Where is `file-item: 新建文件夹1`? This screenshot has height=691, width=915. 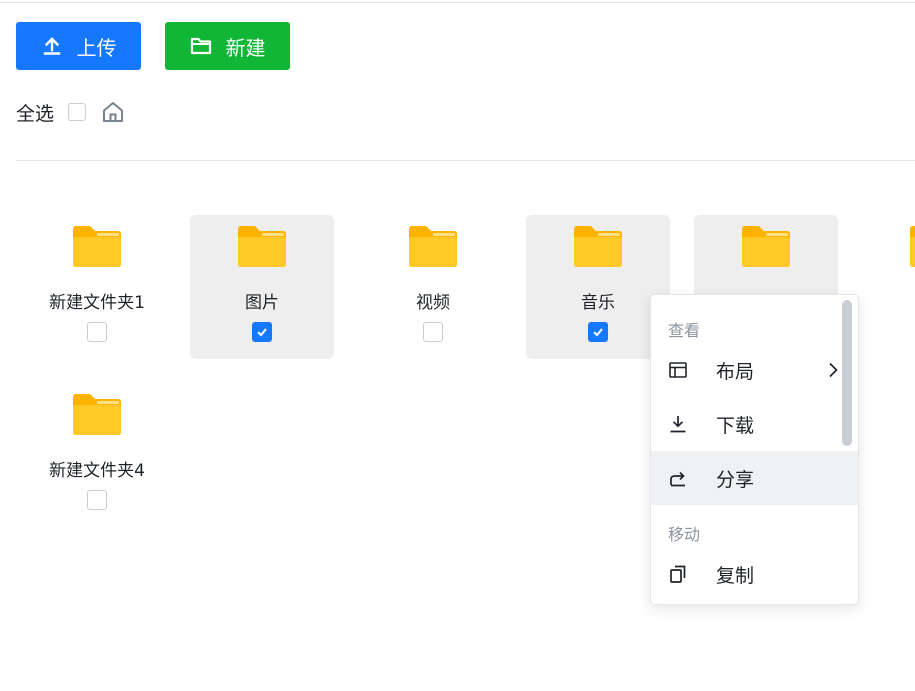
file-item: 新建文件夹1 is located at coordinates (97, 287).